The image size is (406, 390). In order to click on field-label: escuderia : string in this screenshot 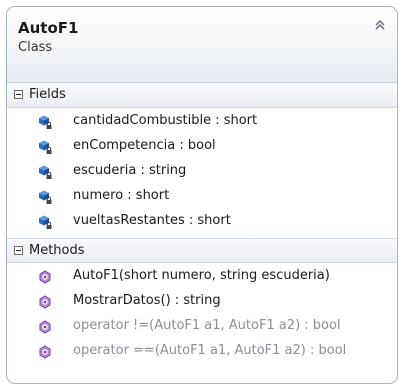, I will do `click(130, 170)`.